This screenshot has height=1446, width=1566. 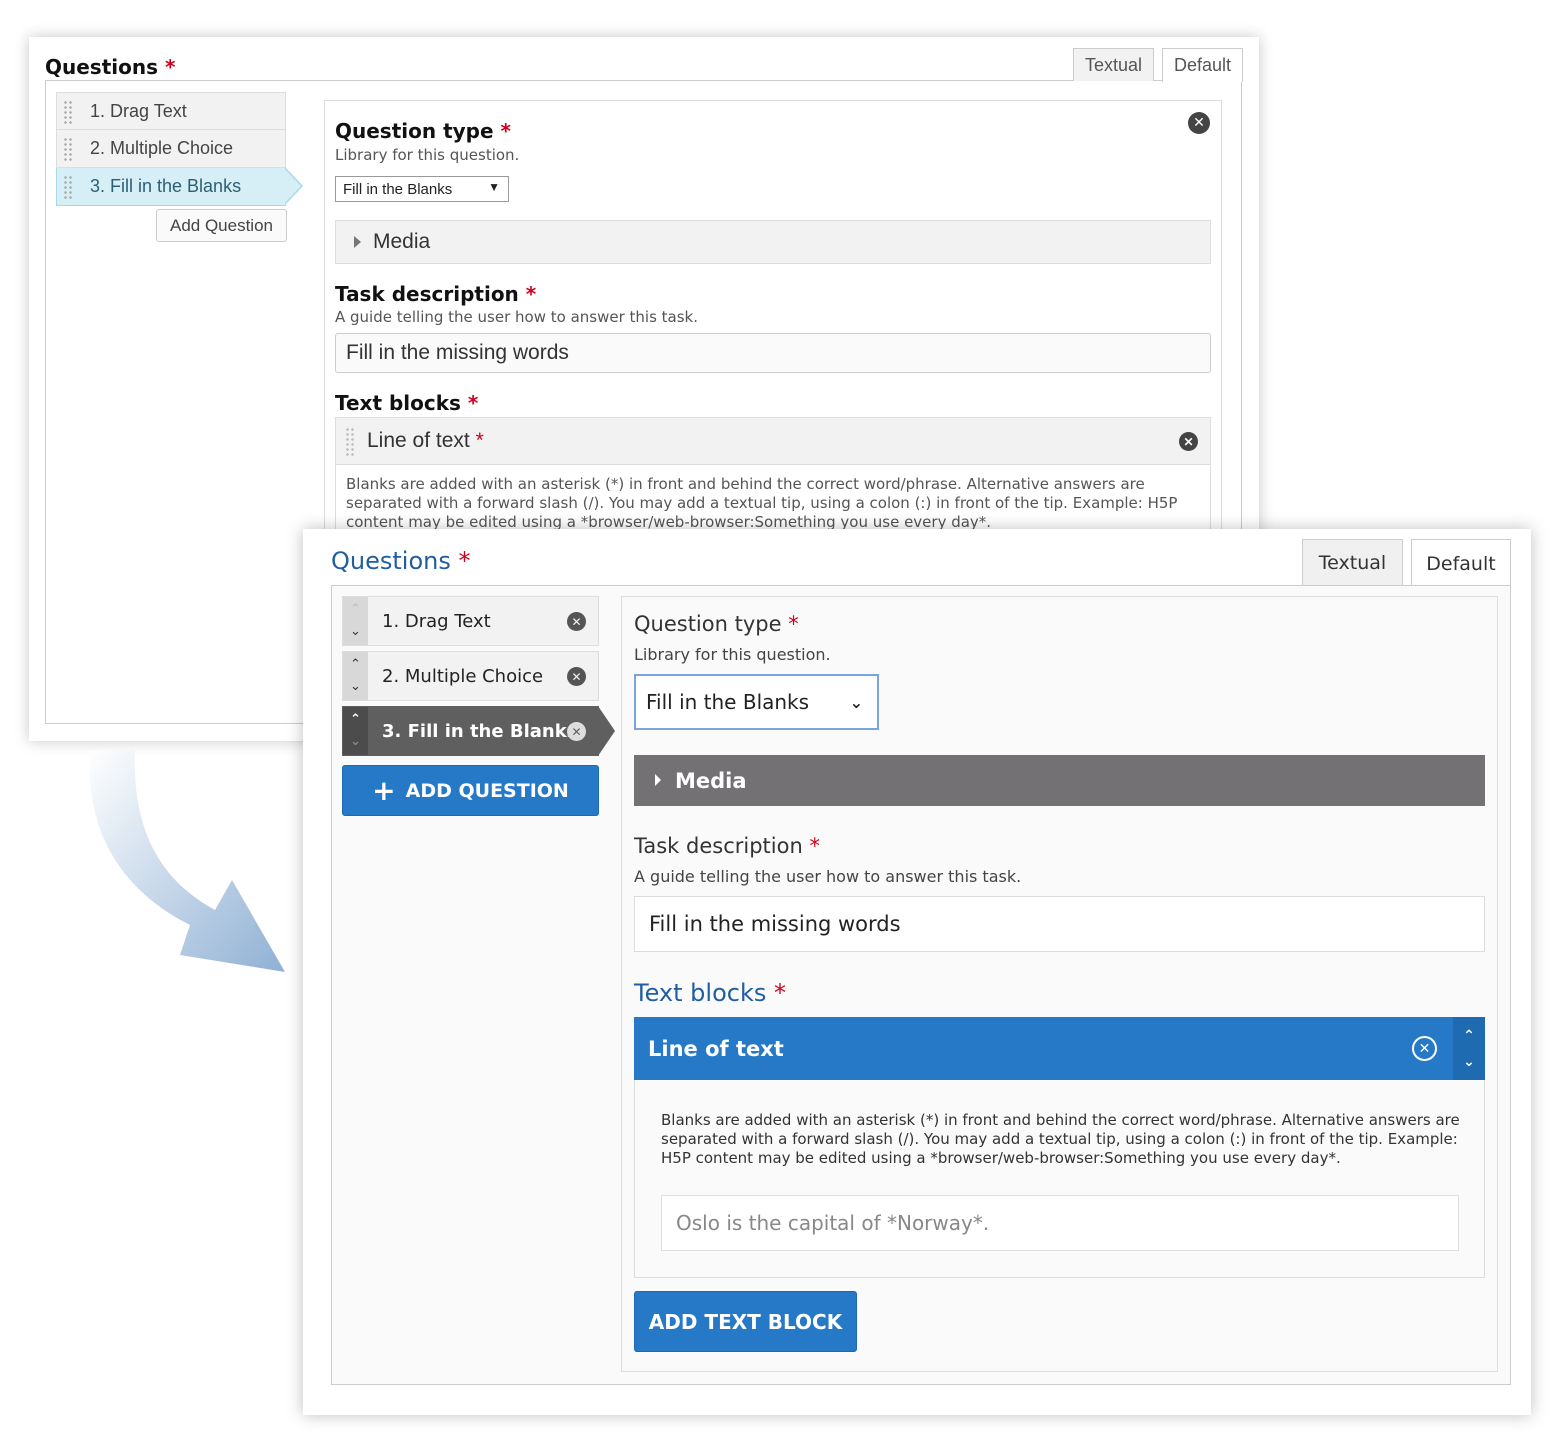 I want to click on line-of-text-header: Line of text ✕ ⌃ ⌄, so click(x=1059, y=1048).